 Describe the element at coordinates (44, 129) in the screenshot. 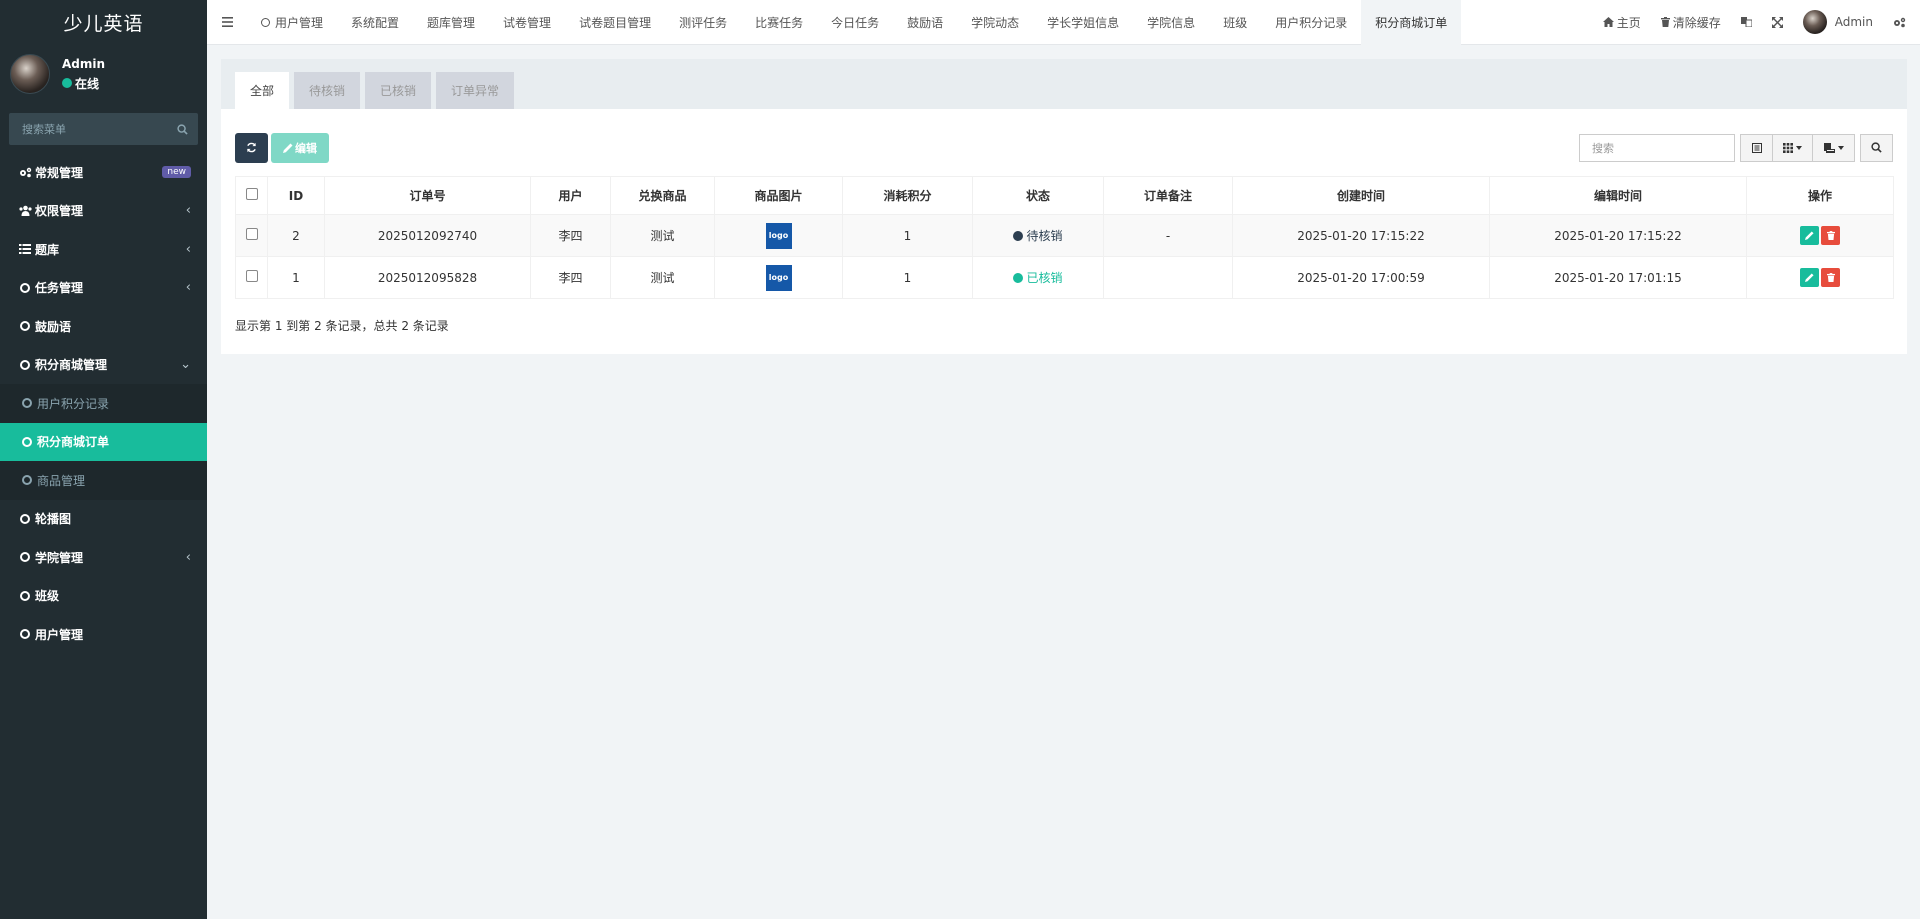

I see `sidebar-search-placeholder: 搜索菜单` at that location.